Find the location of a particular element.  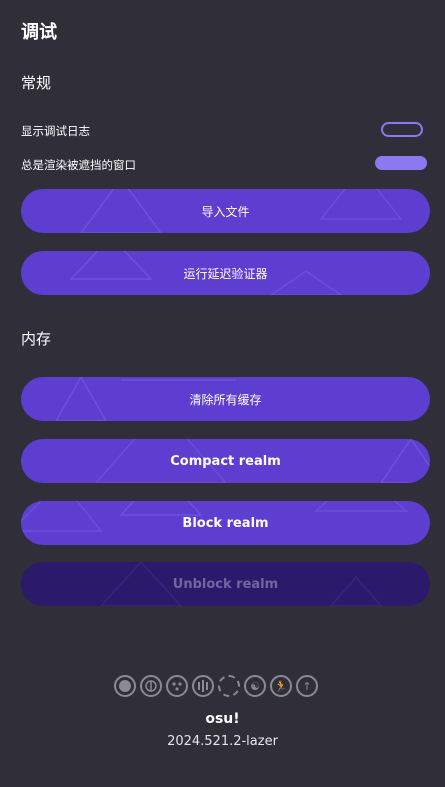

clear-all-caches-label: 清除所有缓存 is located at coordinates (225, 399).